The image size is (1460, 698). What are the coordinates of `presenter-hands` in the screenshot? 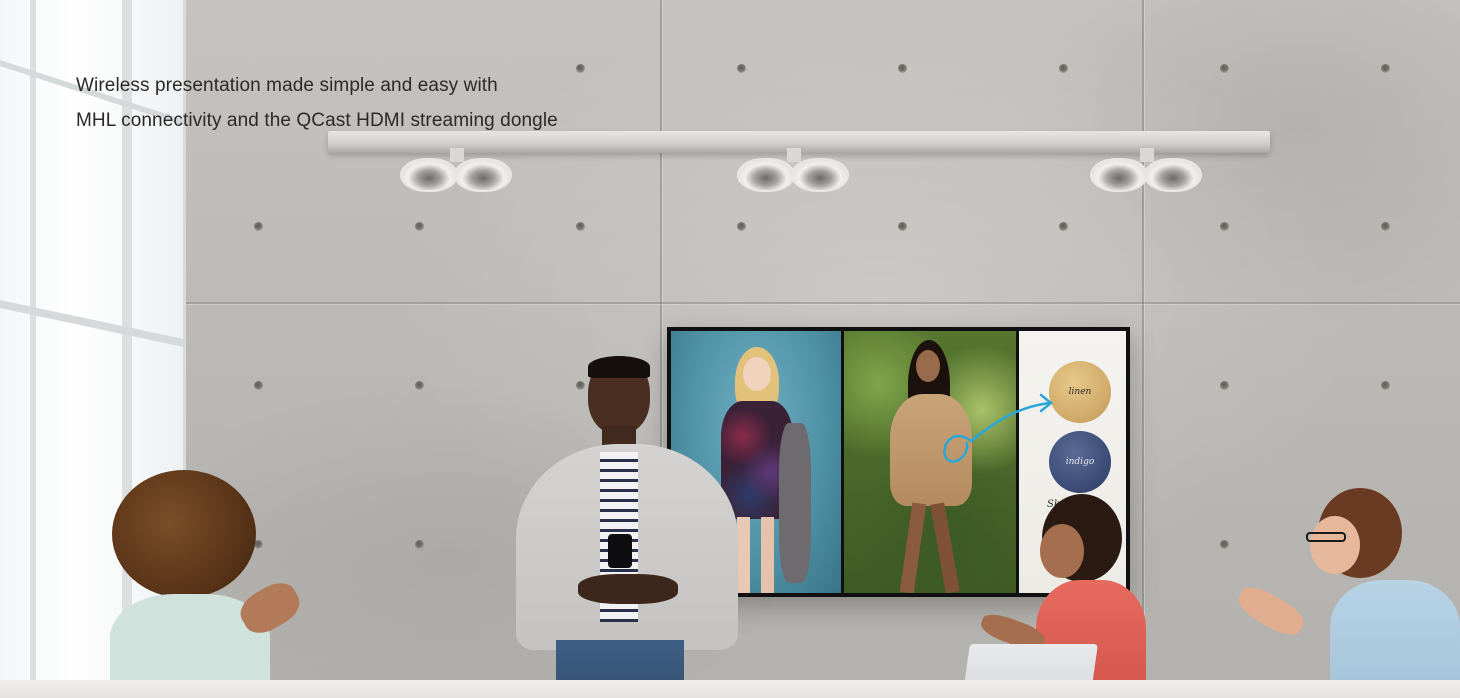 It's located at (628, 589).